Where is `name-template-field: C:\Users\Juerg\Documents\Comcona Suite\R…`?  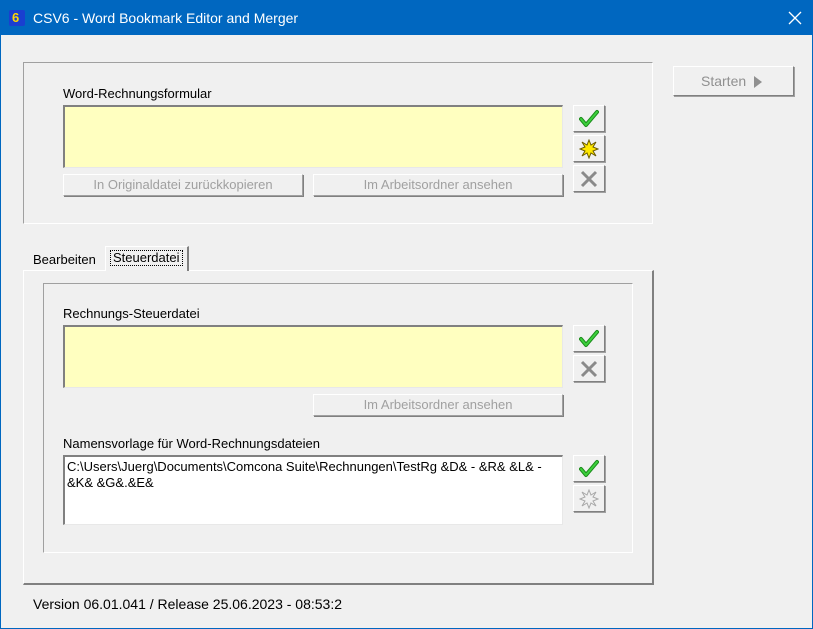 name-template-field: C:\Users\Juerg\Documents\Comcona Suite\R… is located at coordinates (313, 490).